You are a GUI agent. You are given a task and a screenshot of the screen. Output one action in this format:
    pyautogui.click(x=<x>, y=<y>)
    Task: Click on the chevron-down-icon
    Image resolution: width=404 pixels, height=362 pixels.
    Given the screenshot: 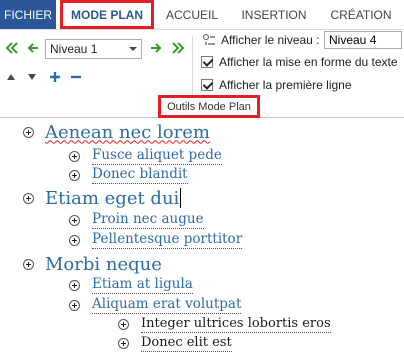 What is the action you would take?
    pyautogui.click(x=133, y=49)
    